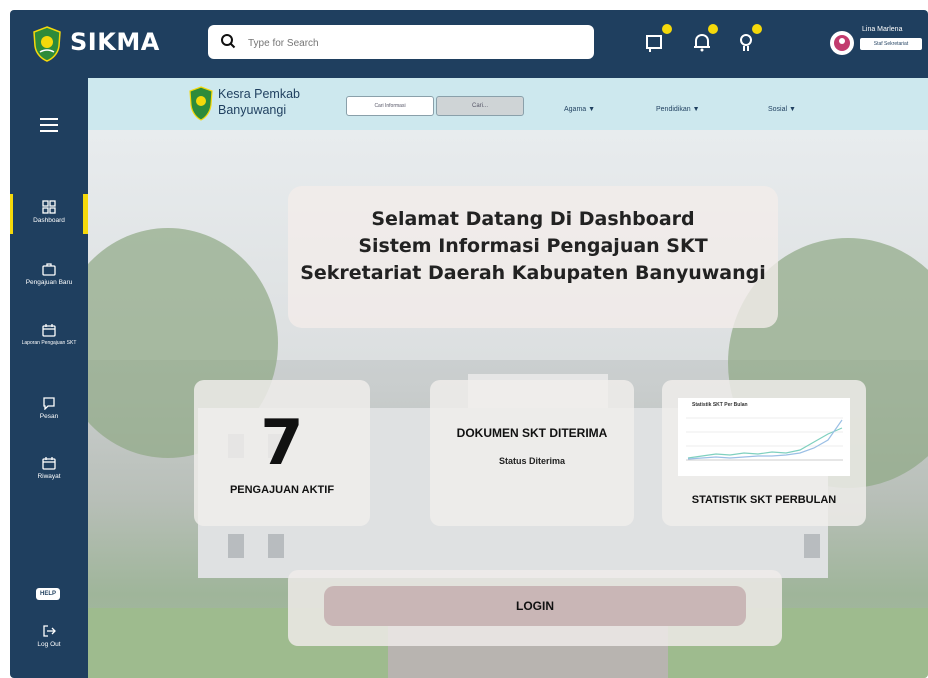 The height and width of the screenshot is (678, 928). I want to click on sidebar-item-label: Riwayat, so click(49, 476).